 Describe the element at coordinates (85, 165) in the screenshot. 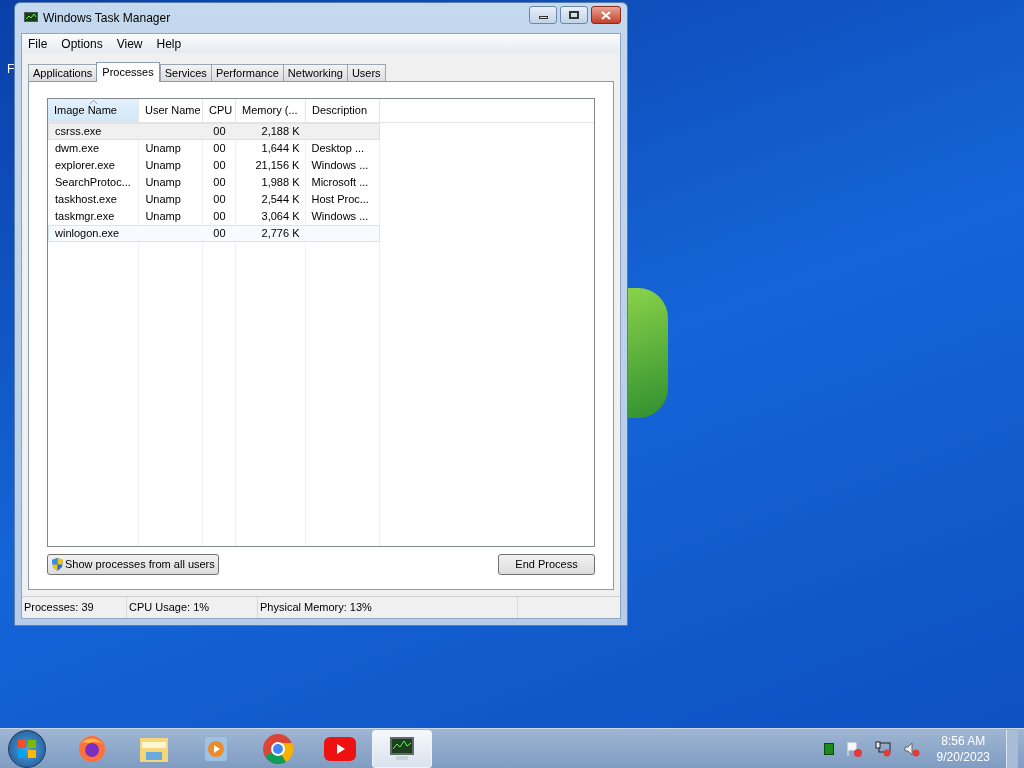

I see `table-cell: explorer.exe` at that location.